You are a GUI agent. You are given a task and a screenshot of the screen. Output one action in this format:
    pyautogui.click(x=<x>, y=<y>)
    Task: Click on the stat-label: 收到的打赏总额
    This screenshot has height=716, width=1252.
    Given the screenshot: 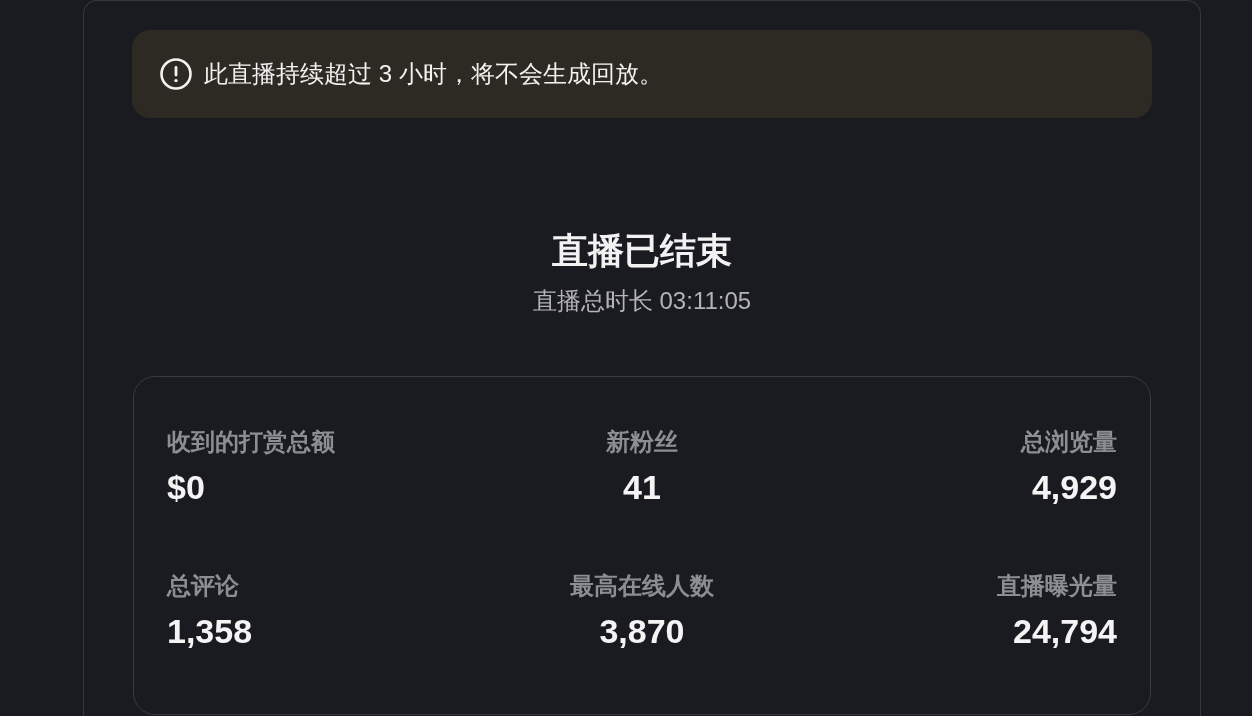 What is the action you would take?
    pyautogui.click(x=251, y=442)
    